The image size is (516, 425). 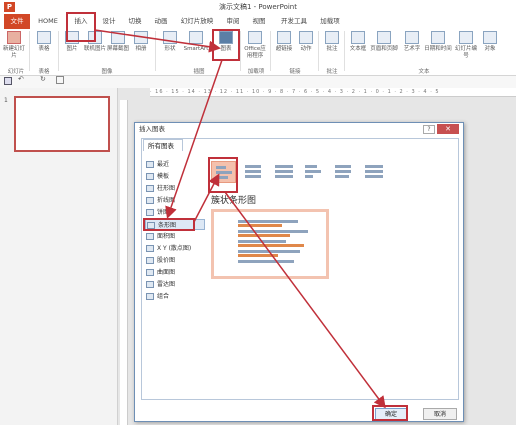 I want to click on arrow-chart-to-bar, so click(x=194, y=139).